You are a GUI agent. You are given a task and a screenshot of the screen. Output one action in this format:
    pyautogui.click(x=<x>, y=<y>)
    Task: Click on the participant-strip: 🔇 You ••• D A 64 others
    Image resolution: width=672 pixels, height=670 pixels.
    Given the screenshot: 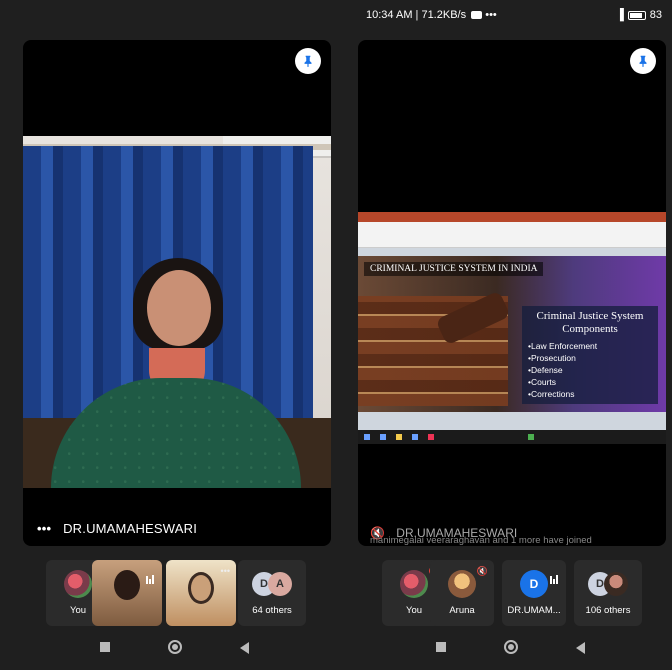 What is the action you would take?
    pyautogui.click(x=168, y=593)
    